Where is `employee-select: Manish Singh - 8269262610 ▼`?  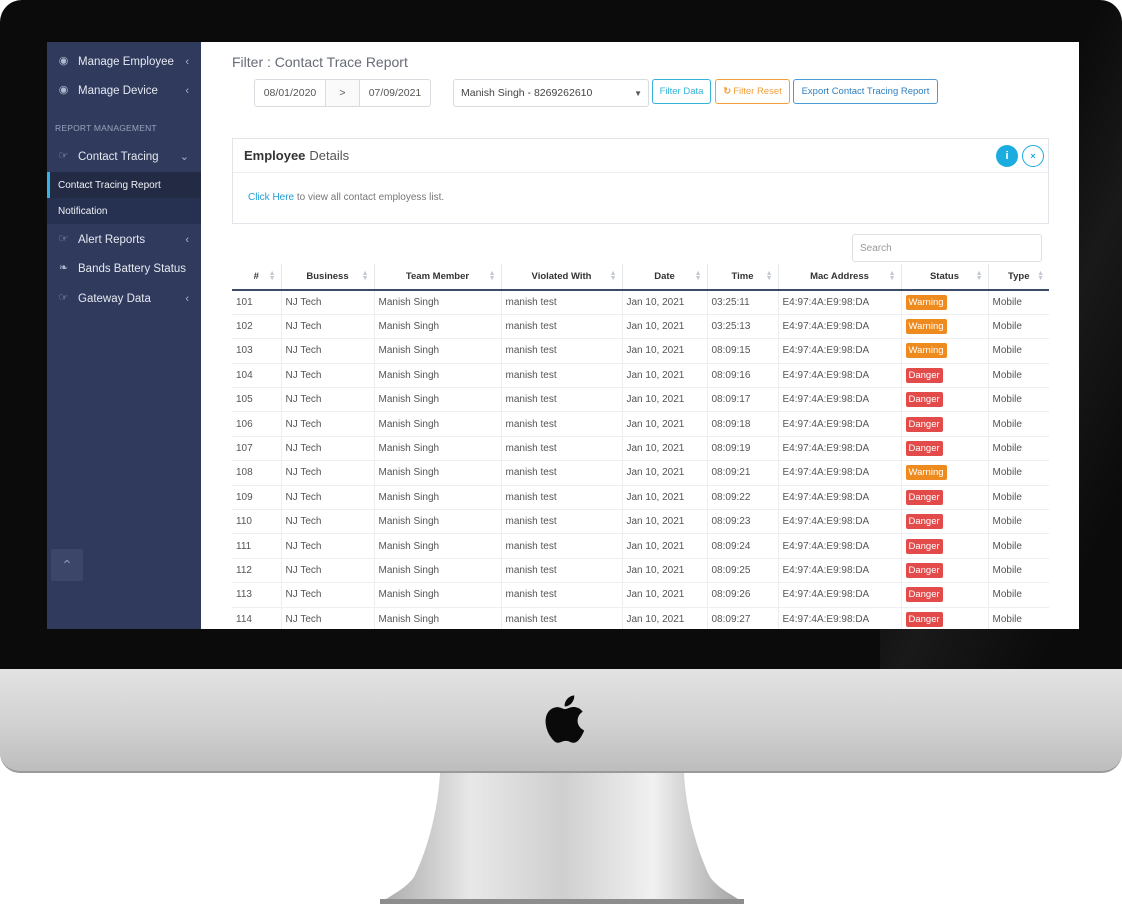
employee-select: Manish Singh - 8269262610 ▼ is located at coordinates (551, 93).